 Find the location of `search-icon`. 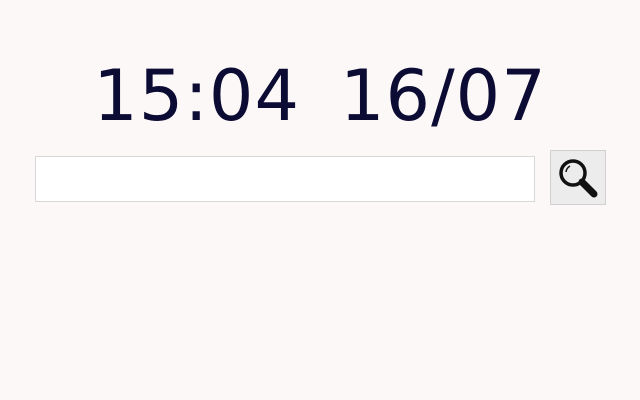

search-icon is located at coordinates (578, 178).